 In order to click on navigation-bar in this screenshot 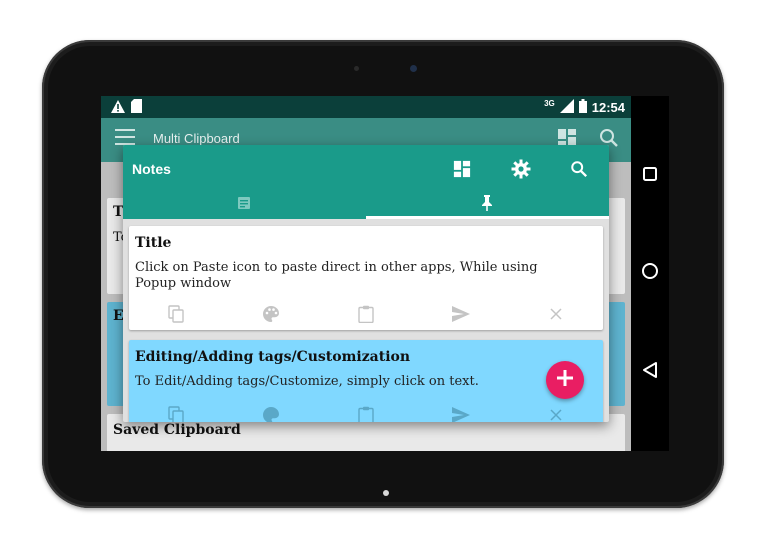, I will do `click(650, 273)`.